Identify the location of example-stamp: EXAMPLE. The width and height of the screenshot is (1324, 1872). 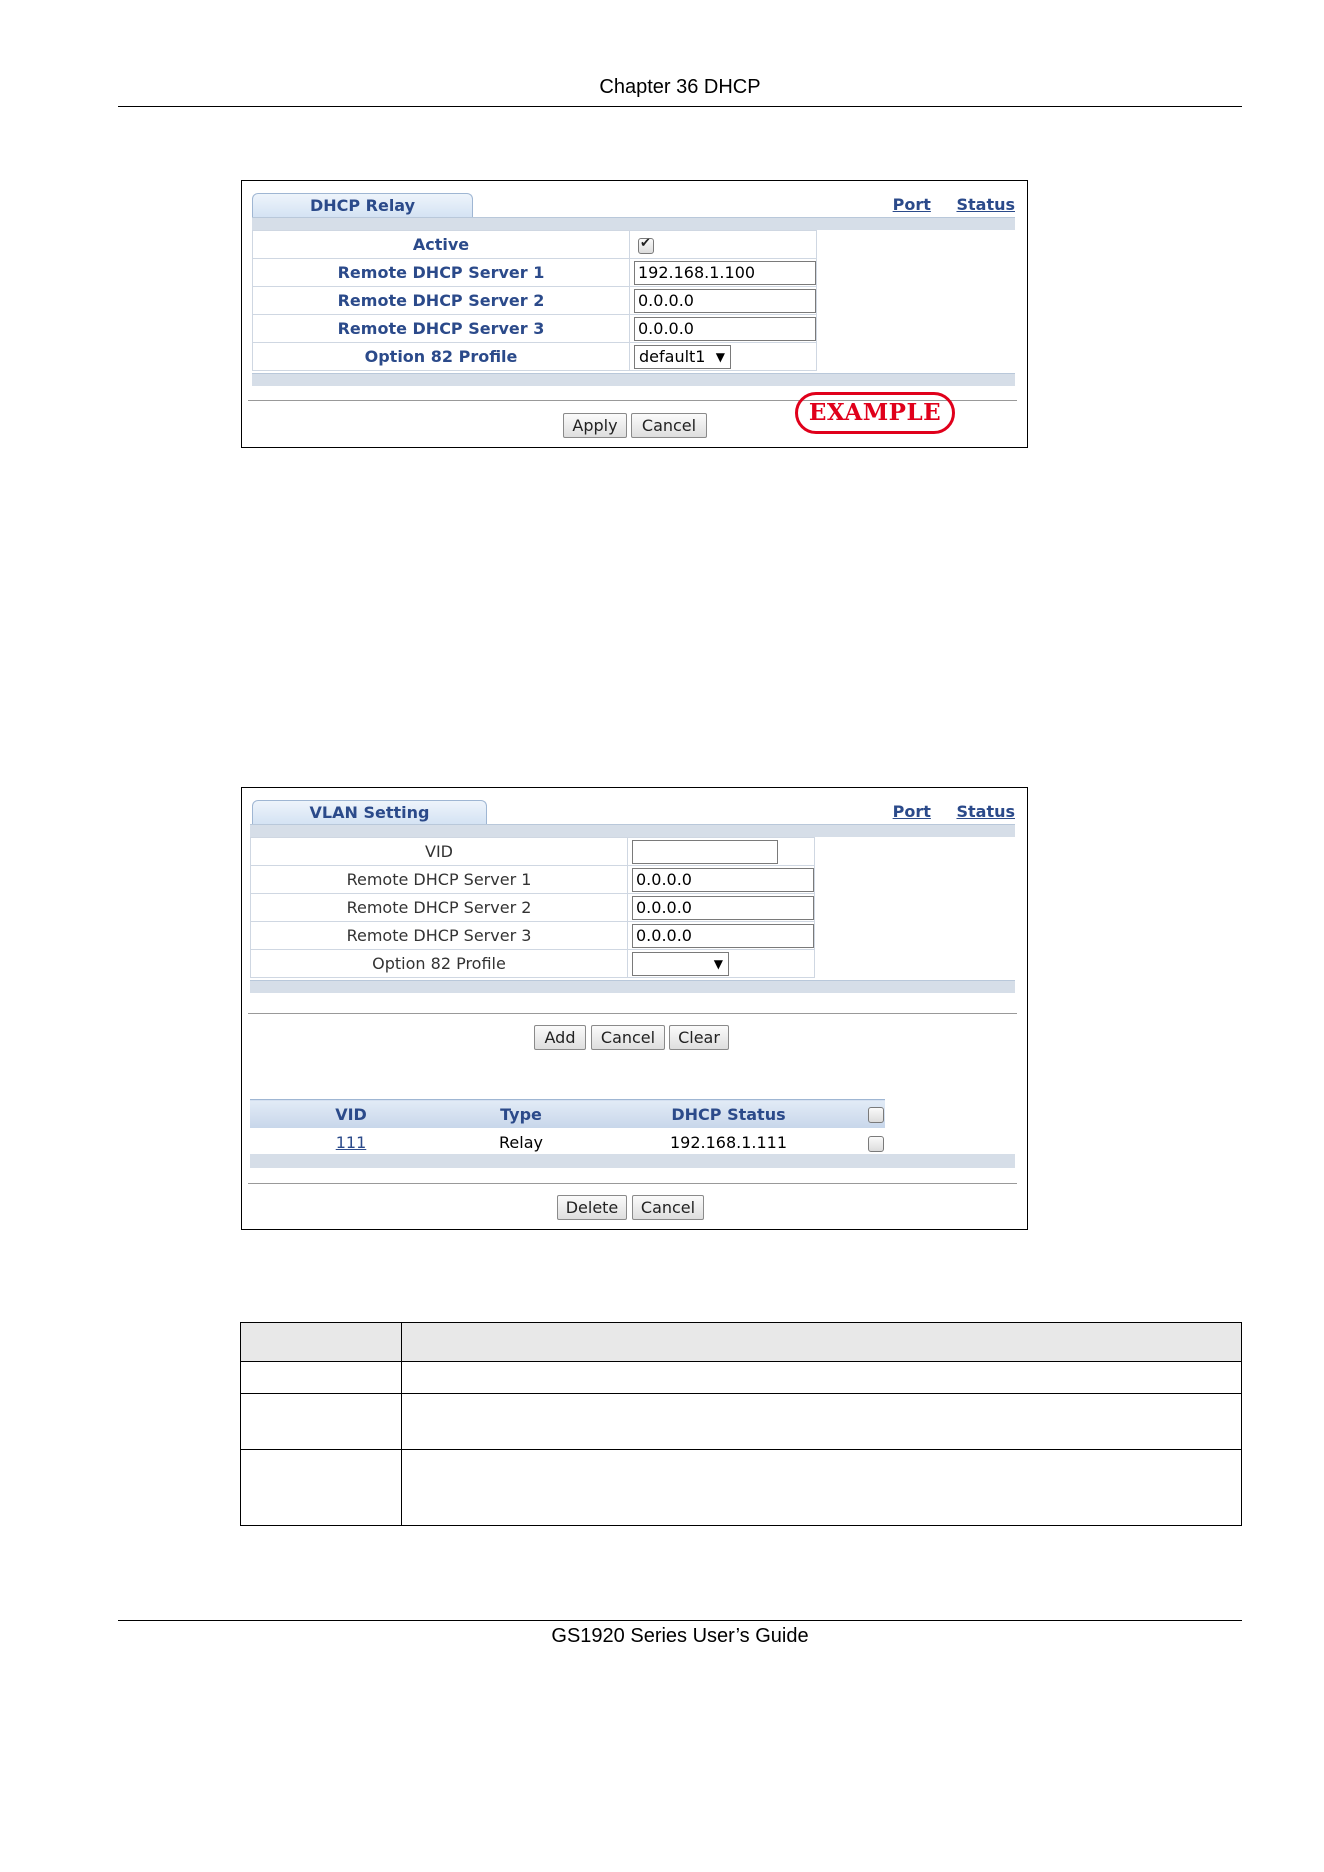
(875, 413).